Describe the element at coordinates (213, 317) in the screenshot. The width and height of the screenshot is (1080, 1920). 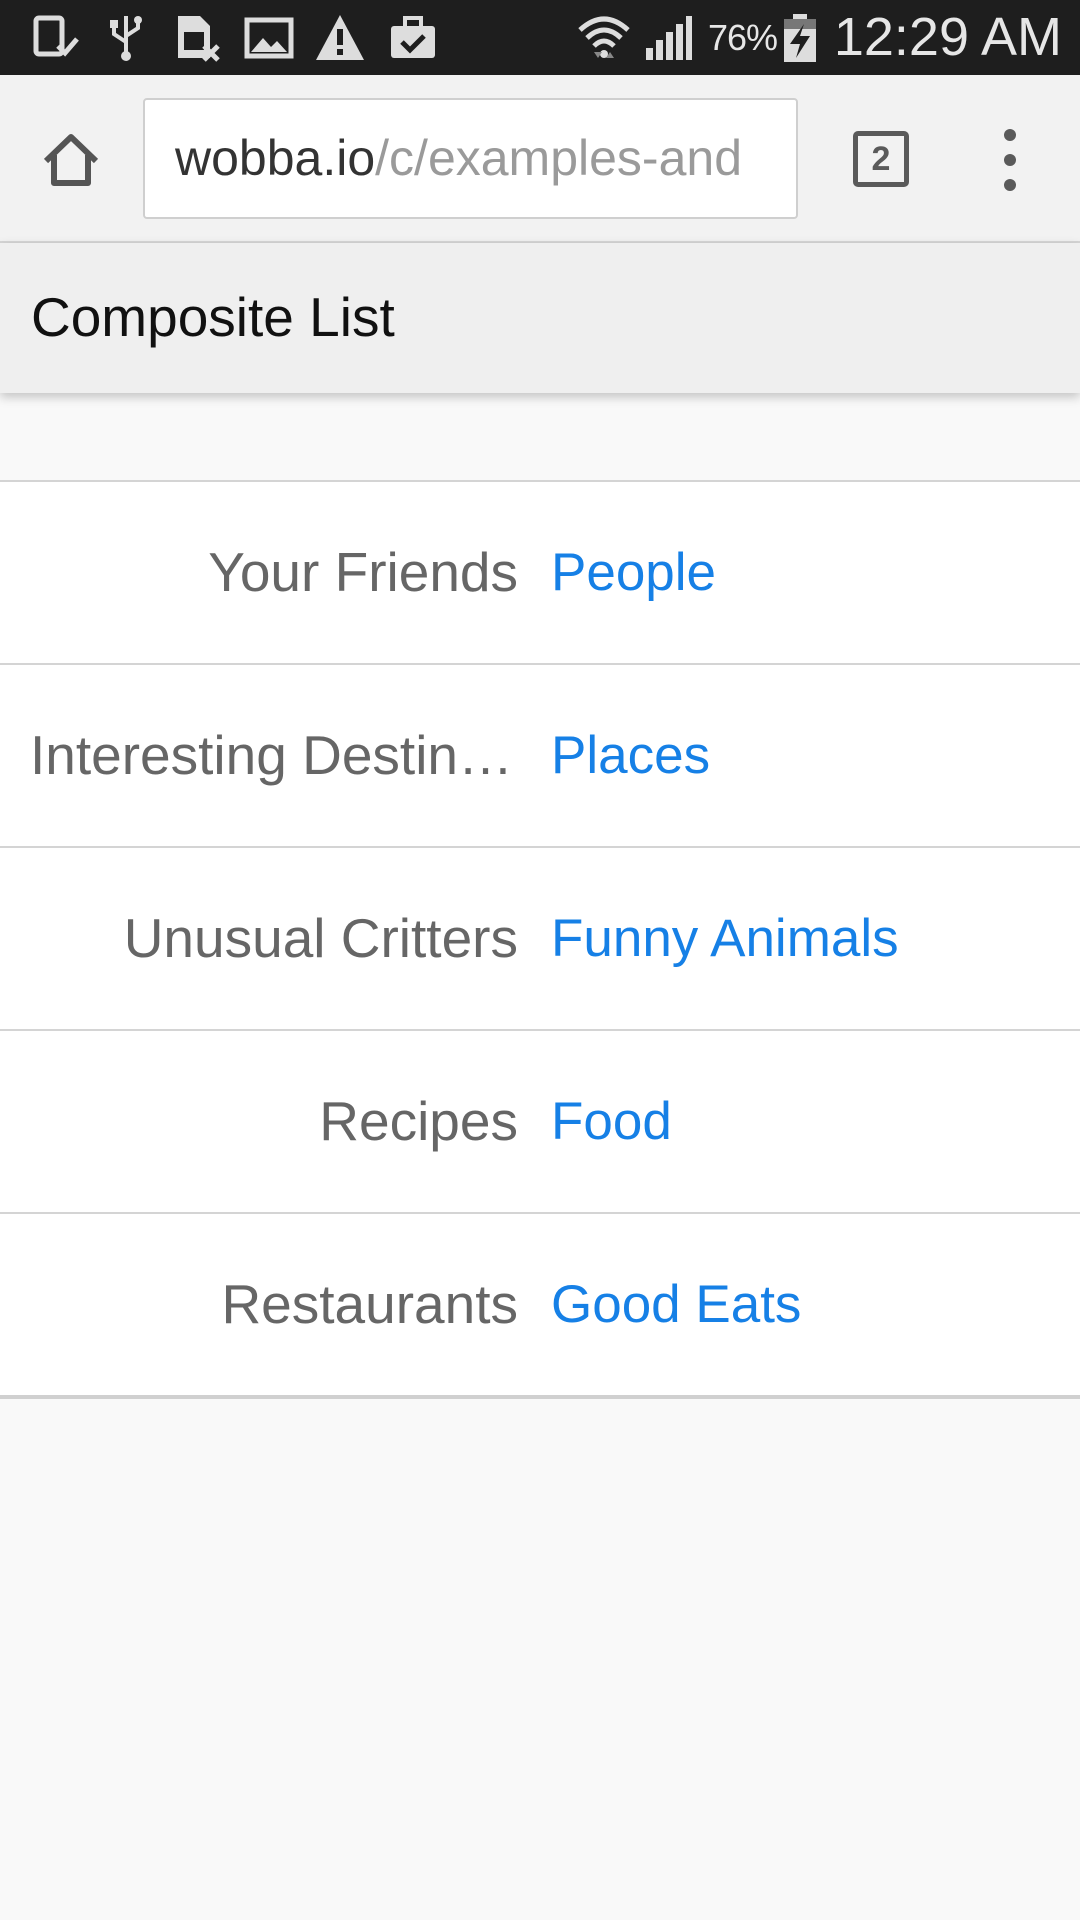
I see `page-title: Composite List` at that location.